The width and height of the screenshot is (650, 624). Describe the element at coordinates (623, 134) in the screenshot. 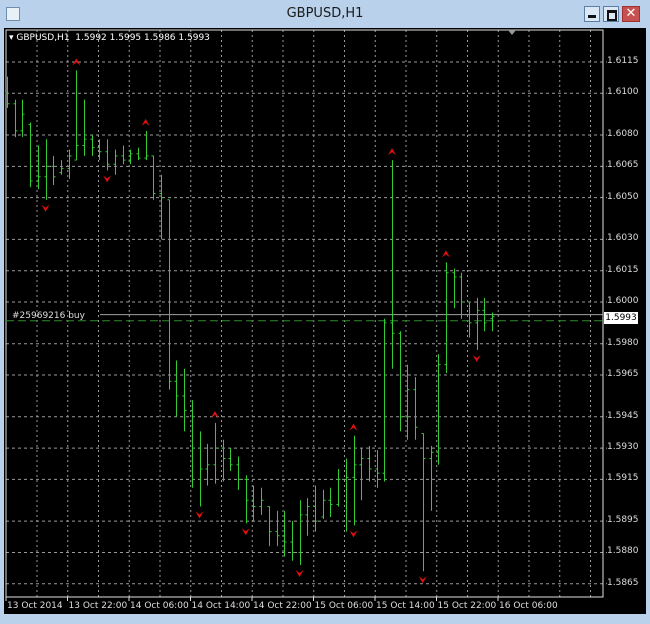

I see `price-axis-label: 1.6080` at that location.